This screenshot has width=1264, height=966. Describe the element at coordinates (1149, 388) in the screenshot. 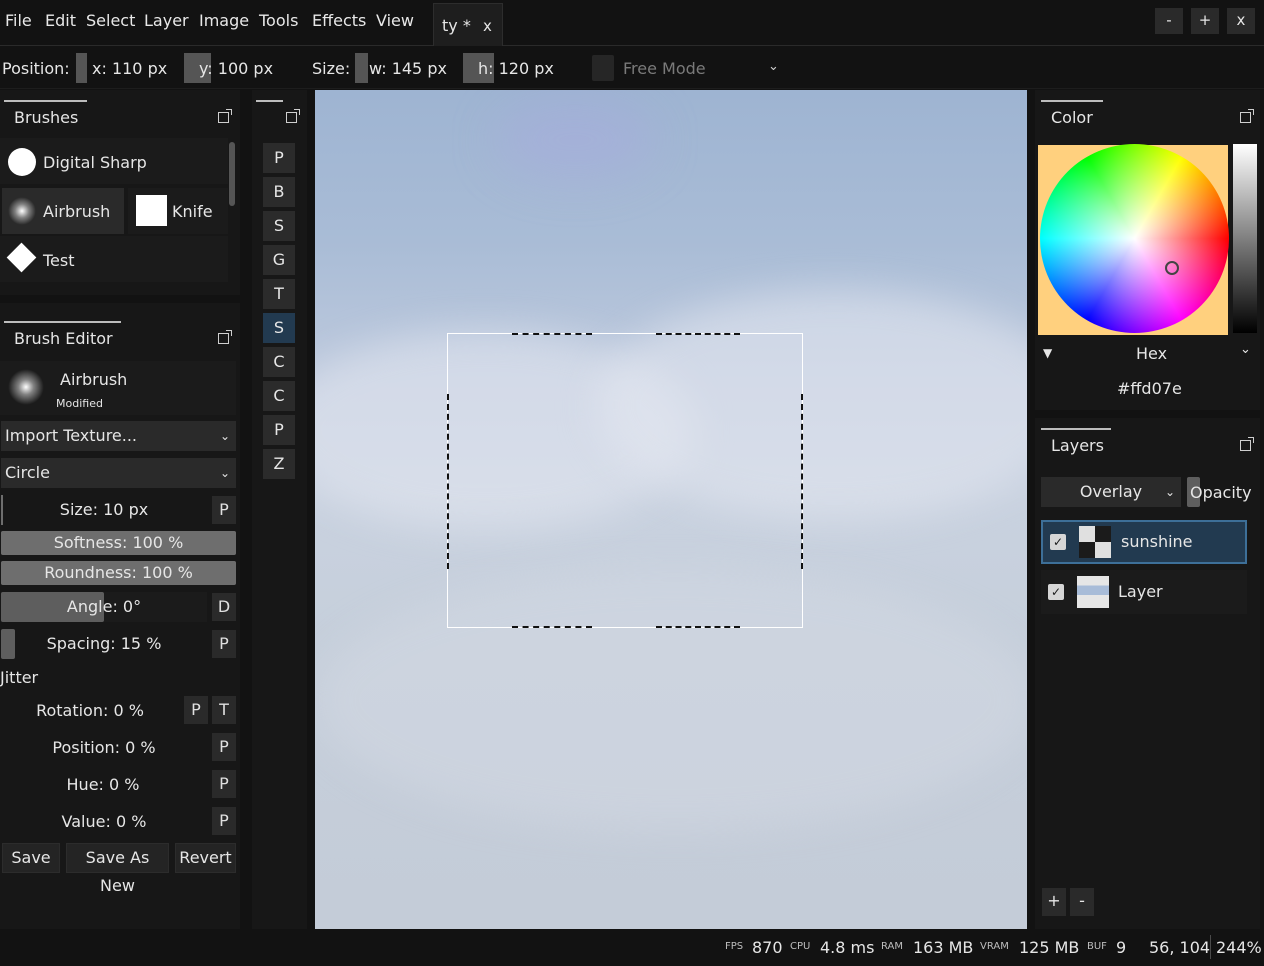

I see `hex-value: #ffd07e` at that location.